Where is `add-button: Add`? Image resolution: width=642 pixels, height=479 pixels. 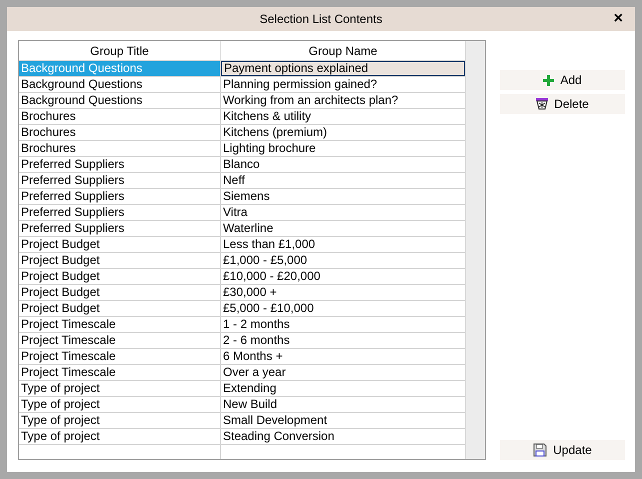 add-button: Add is located at coordinates (562, 80).